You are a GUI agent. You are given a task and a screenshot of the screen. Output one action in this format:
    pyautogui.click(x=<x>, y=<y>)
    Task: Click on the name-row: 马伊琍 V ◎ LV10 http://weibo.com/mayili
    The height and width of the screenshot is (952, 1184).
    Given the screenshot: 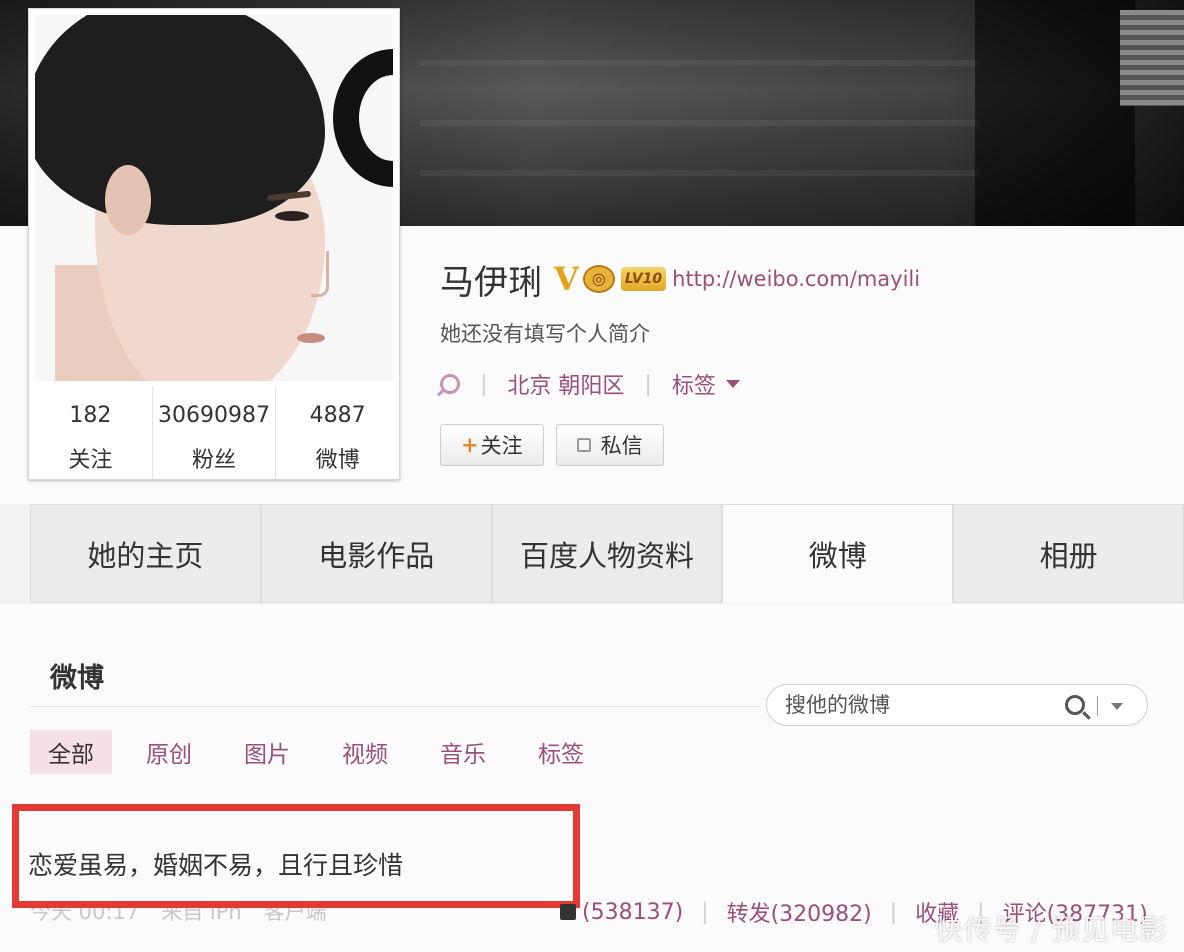 What is the action you would take?
    pyautogui.click(x=680, y=279)
    